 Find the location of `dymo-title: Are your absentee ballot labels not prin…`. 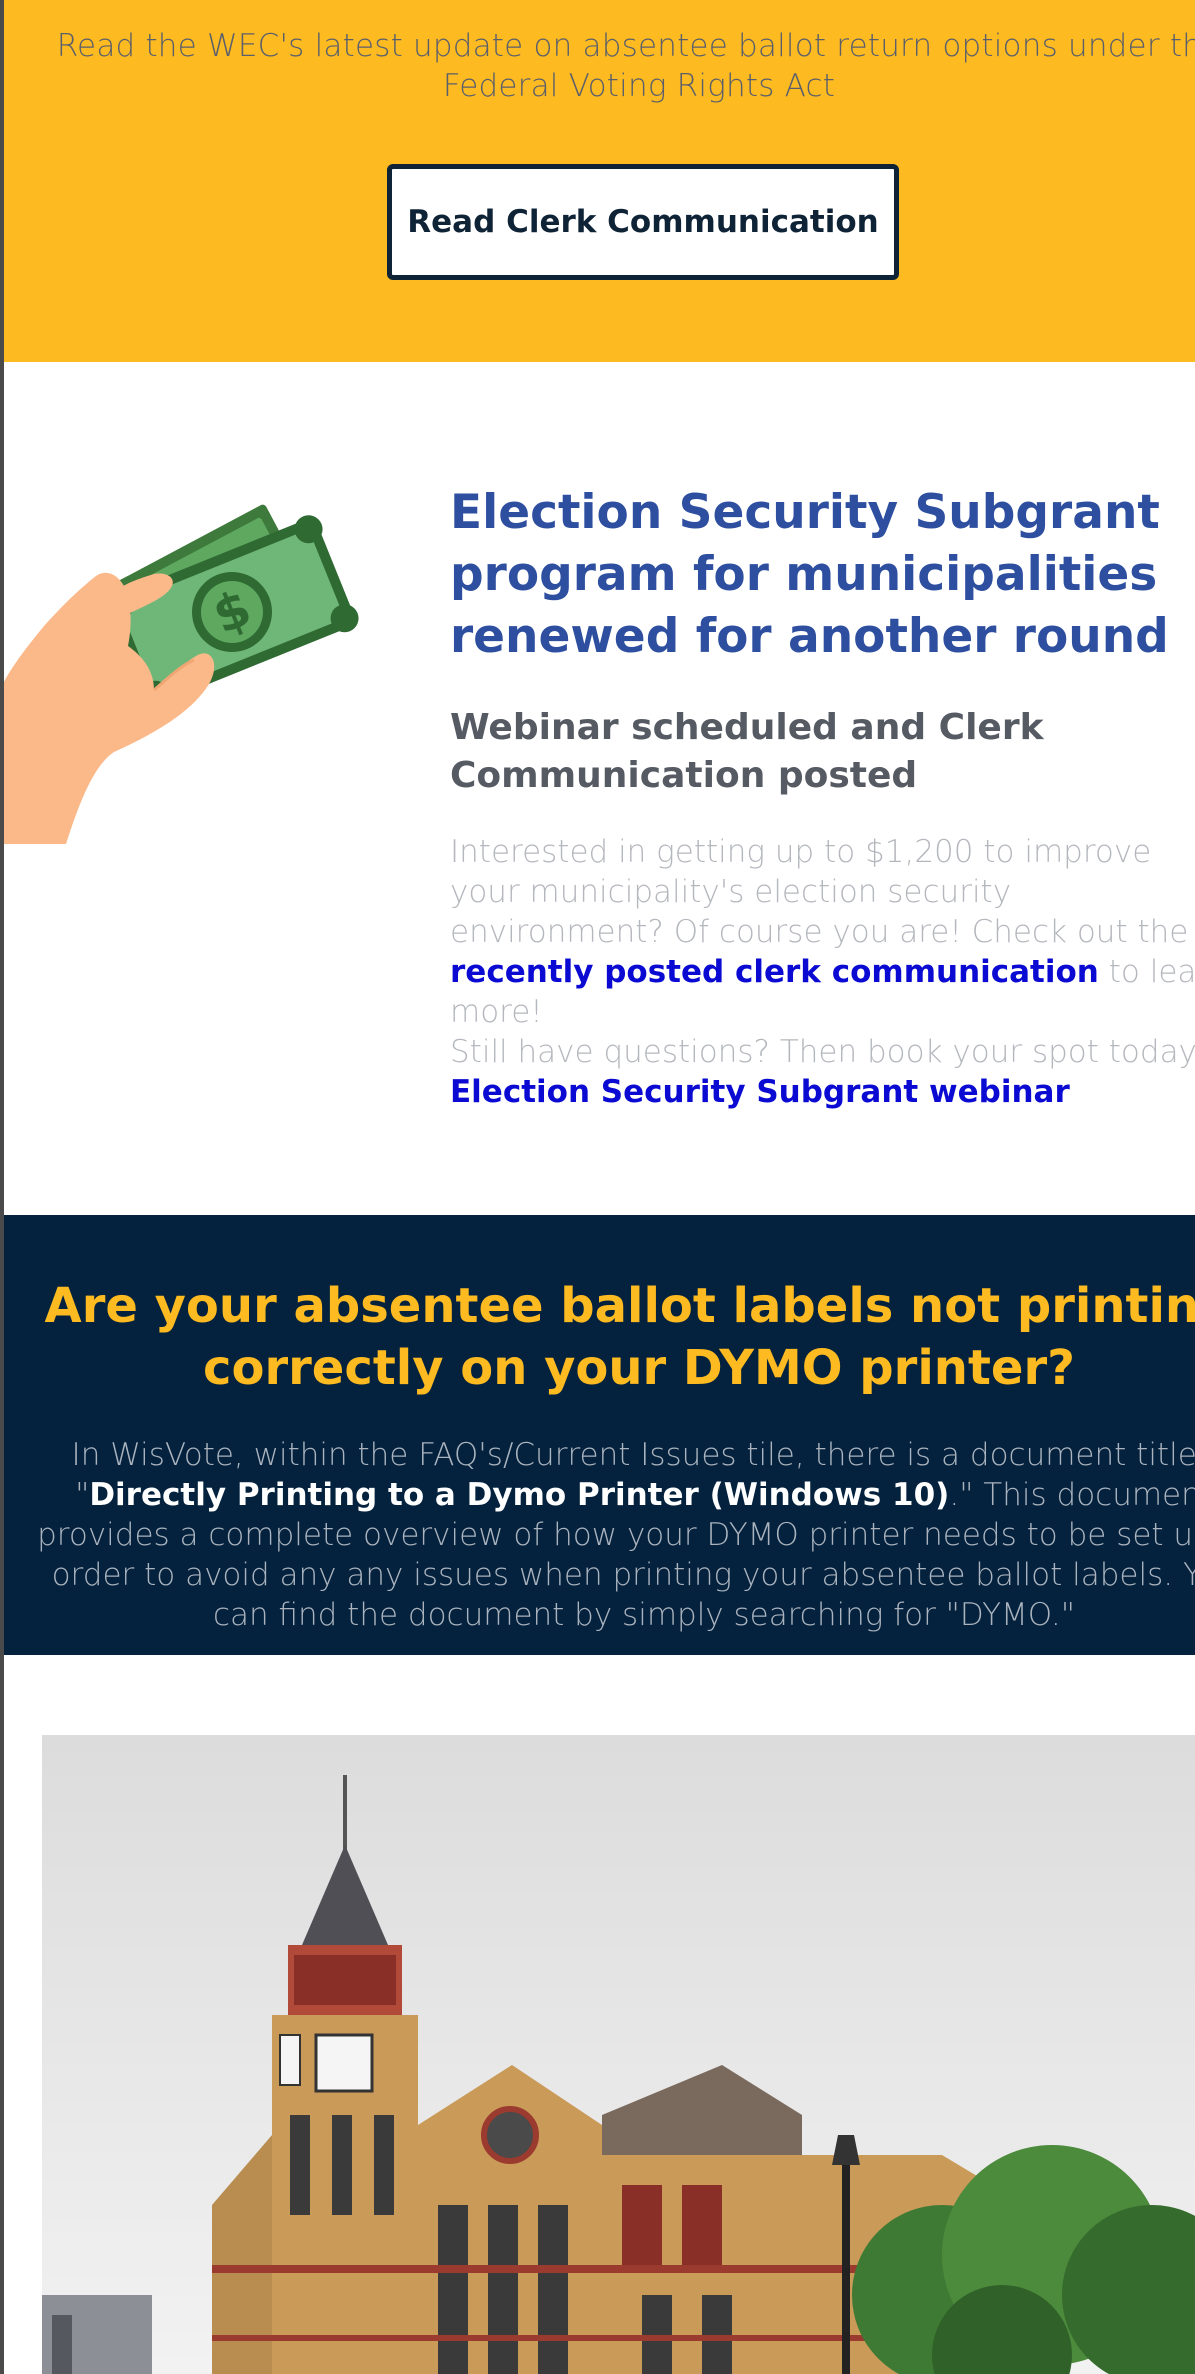

dymo-title: Are your absentee ballot labels not prin… is located at coordinates (619, 1337).